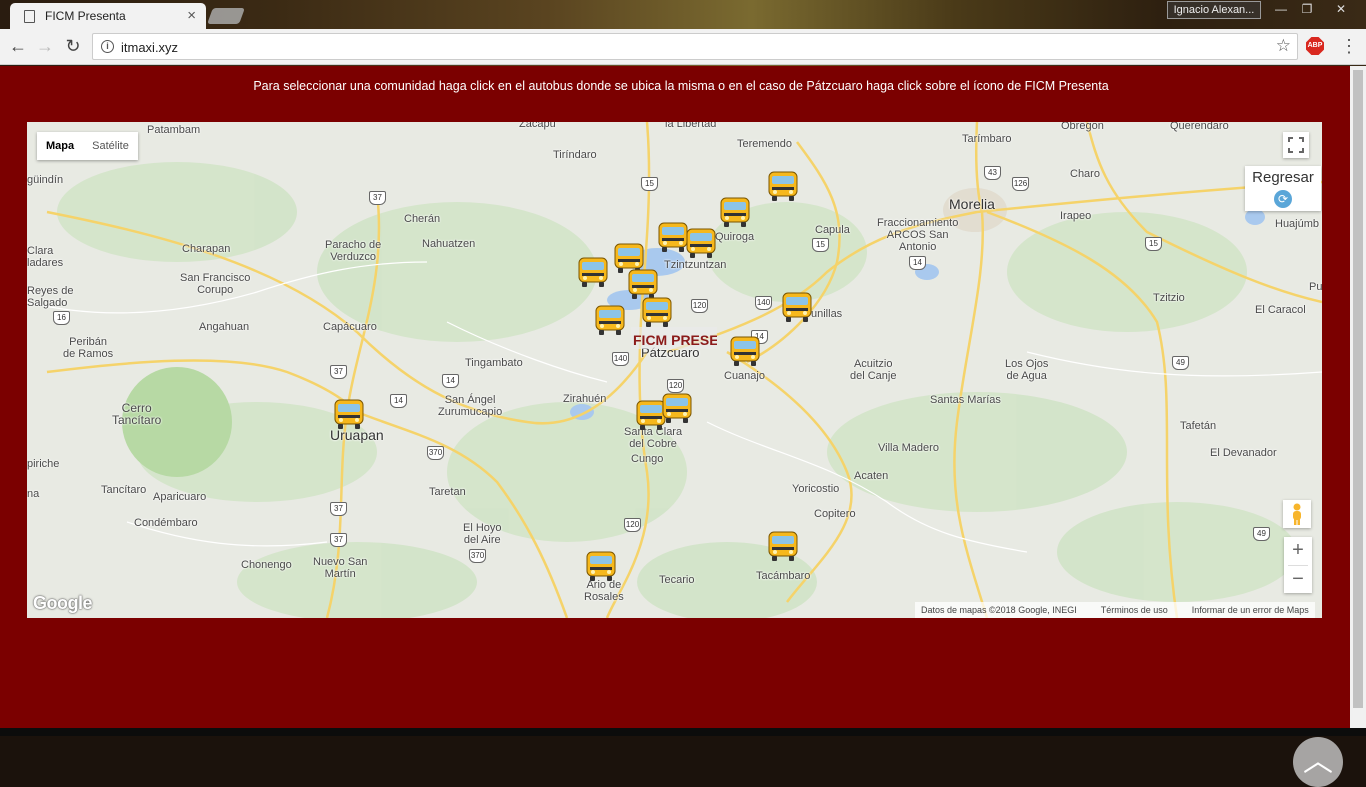  Describe the element at coordinates (45, 257) in the screenshot. I see `place-label: Clara ladares` at that location.